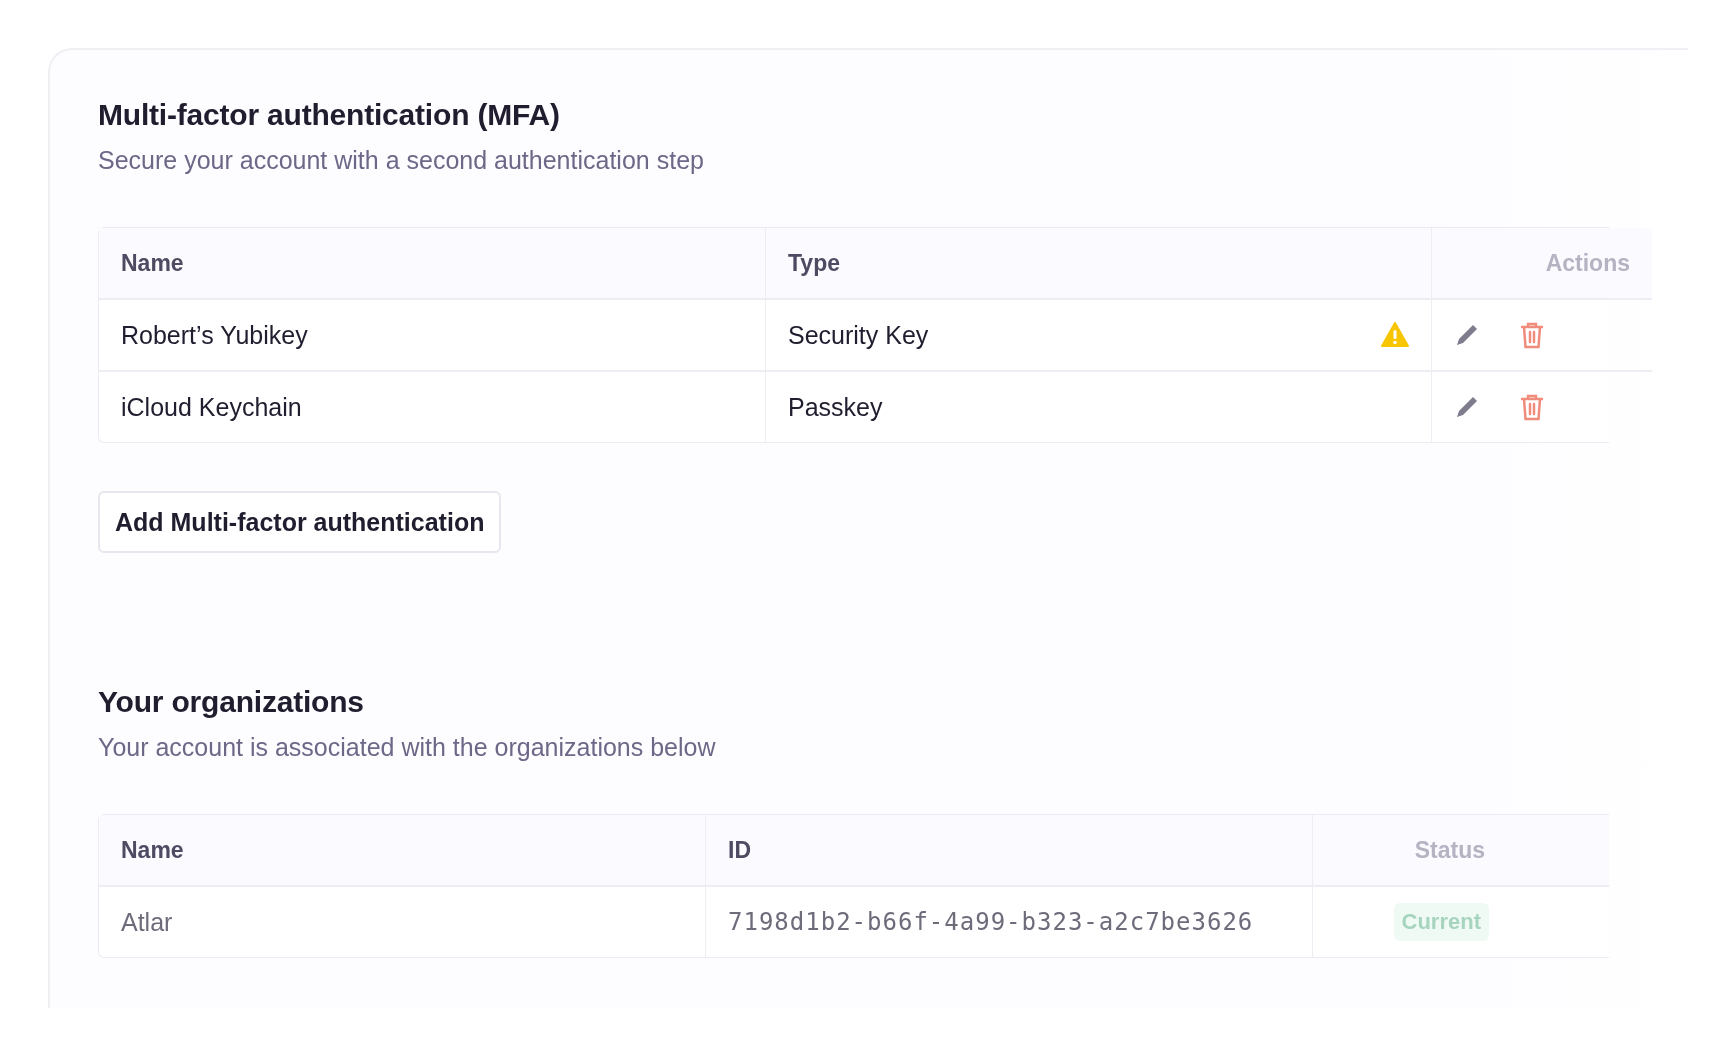  Describe the element at coordinates (1008, 851) in the screenshot. I see `column-header: ID` at that location.